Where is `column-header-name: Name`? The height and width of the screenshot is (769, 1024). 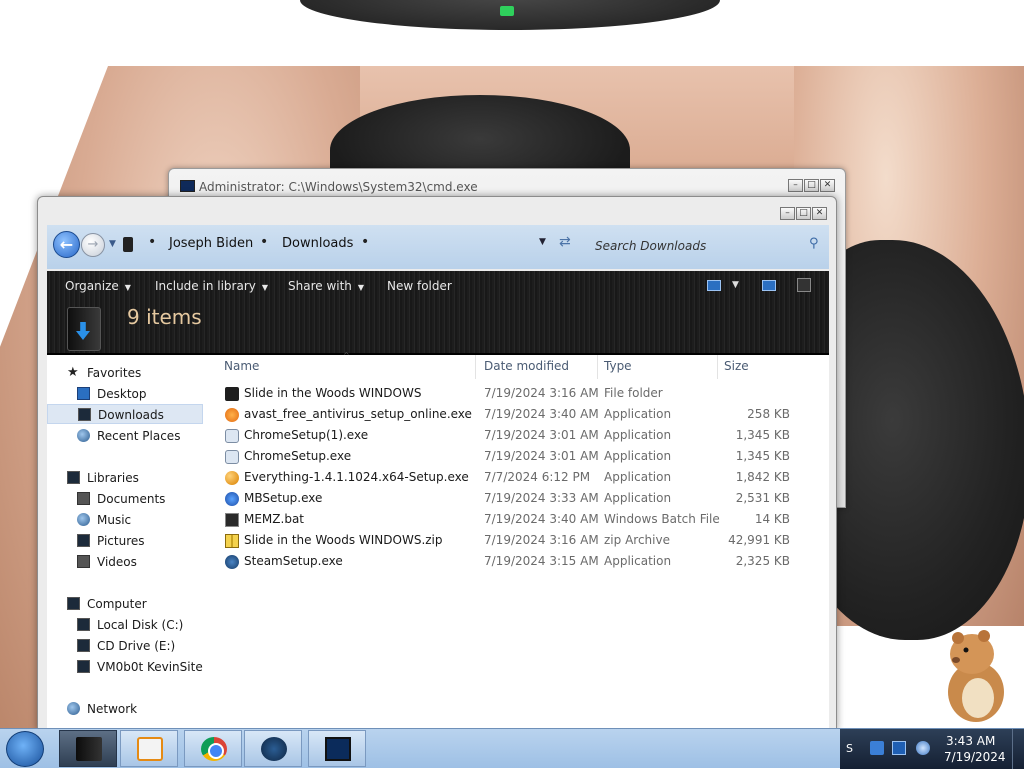
column-header-name: Name is located at coordinates (241, 369).